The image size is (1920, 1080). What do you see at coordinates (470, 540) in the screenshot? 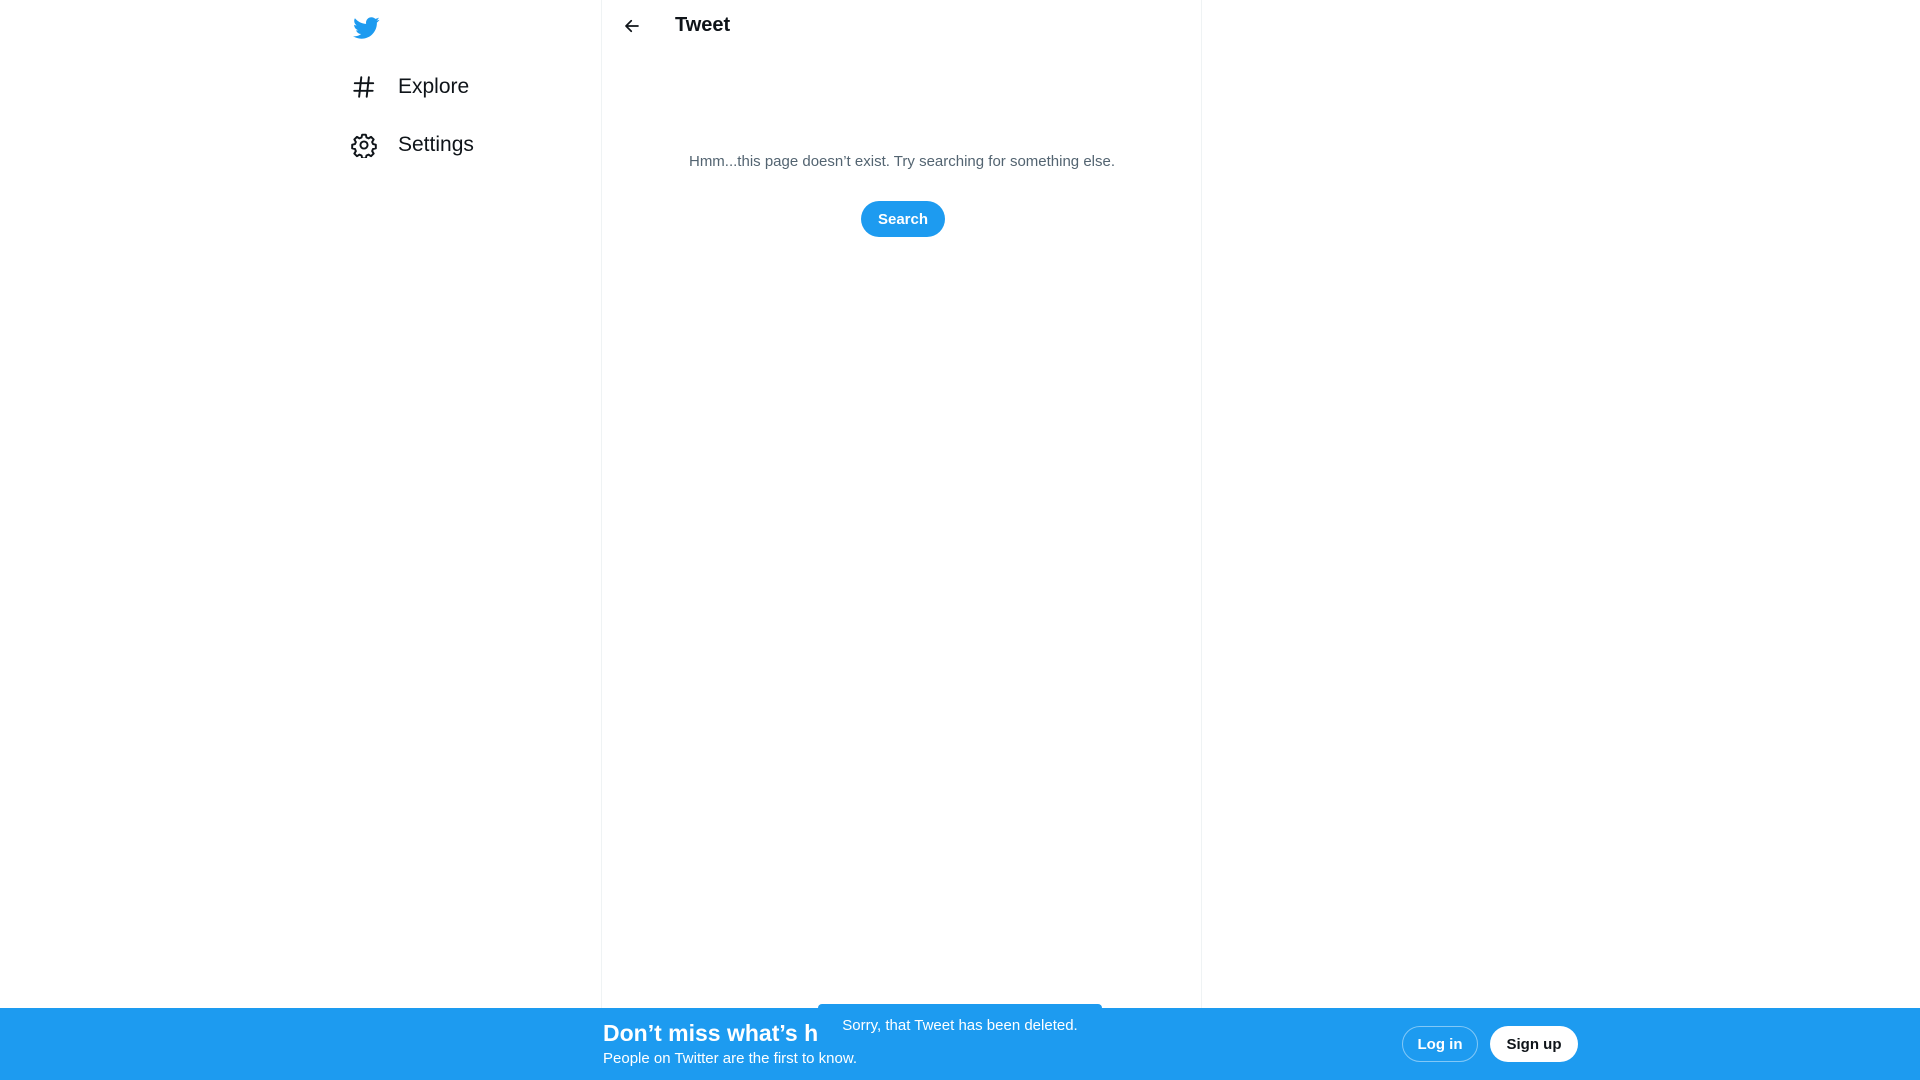
I see `left-navigation: Explore Settings` at bounding box center [470, 540].